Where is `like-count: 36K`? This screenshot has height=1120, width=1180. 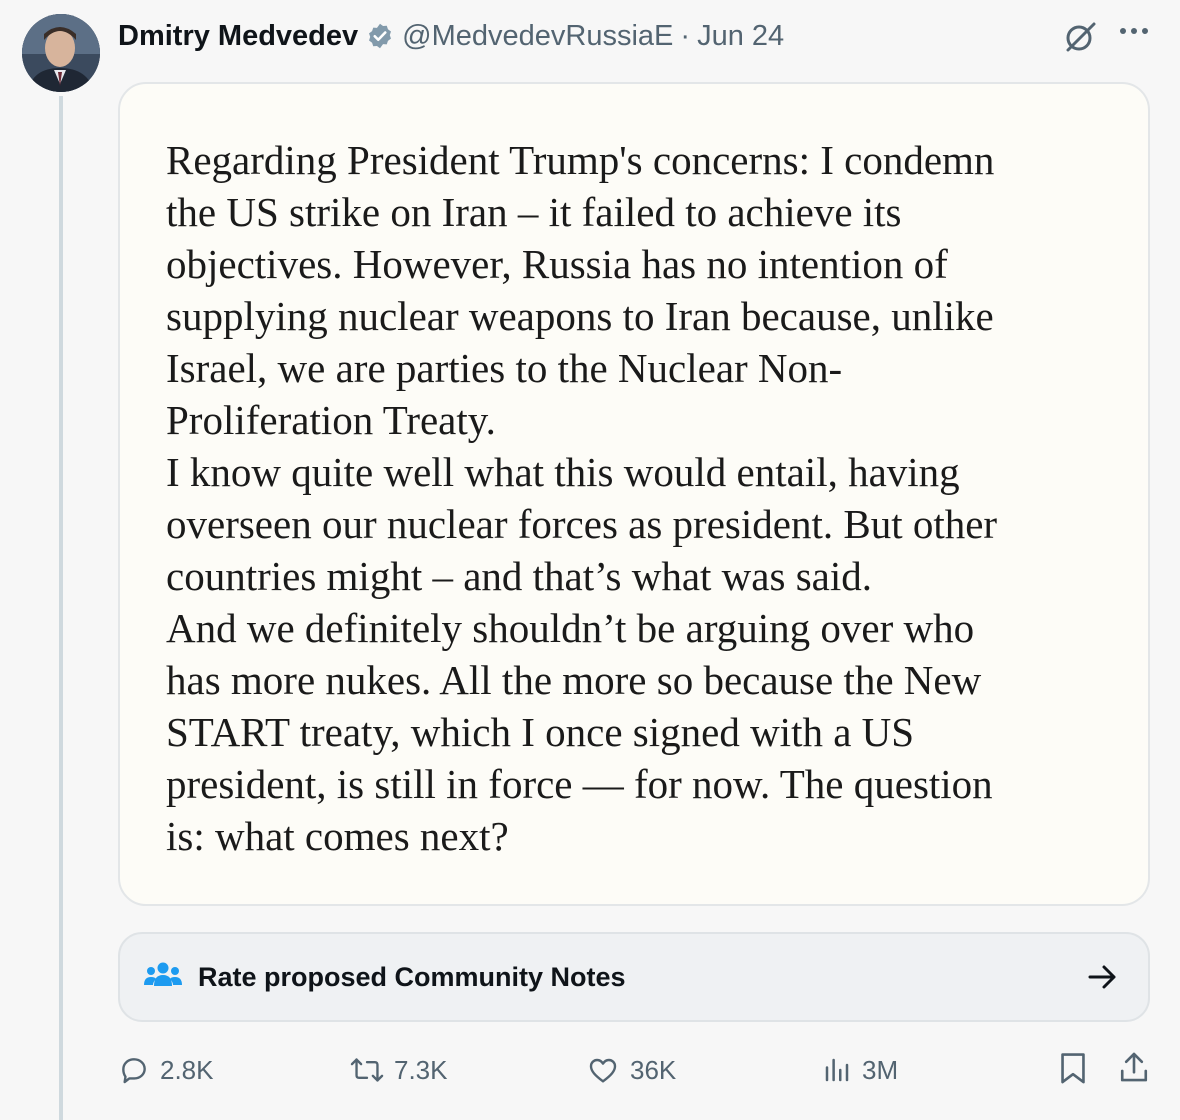
like-count: 36K is located at coordinates (653, 1069).